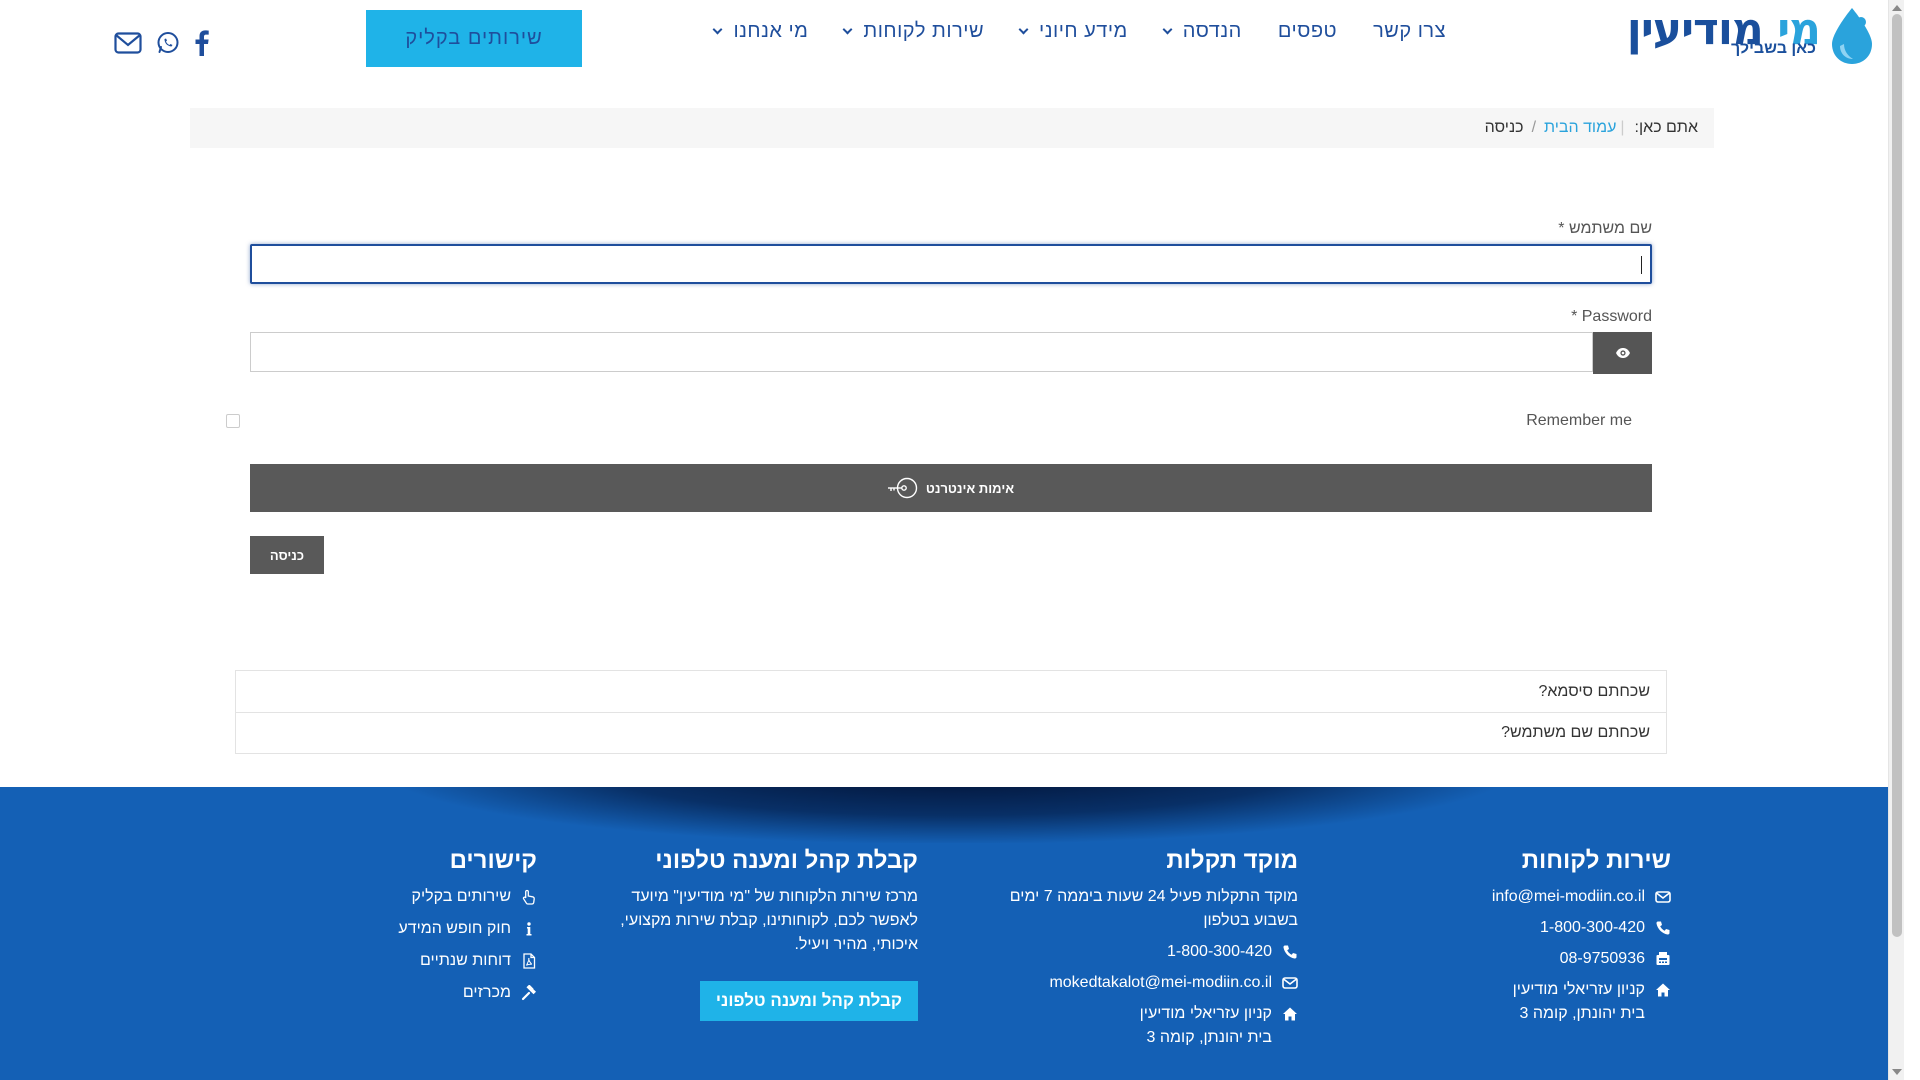  What do you see at coordinates (1602, 958) in the screenshot?
I see `customer-service-fax-text: 08-9750936` at bounding box center [1602, 958].